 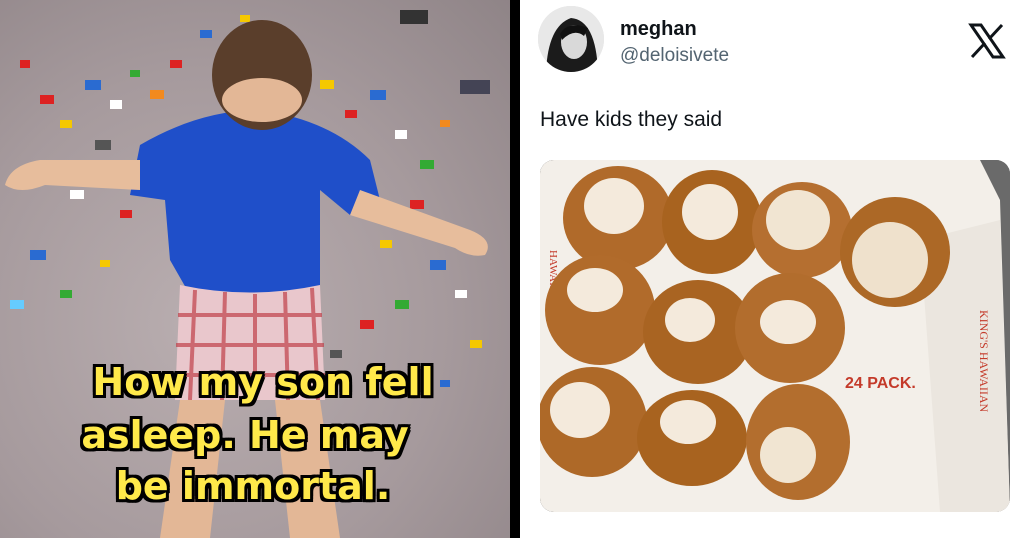 I want to click on left-arm, so click(x=72, y=175).